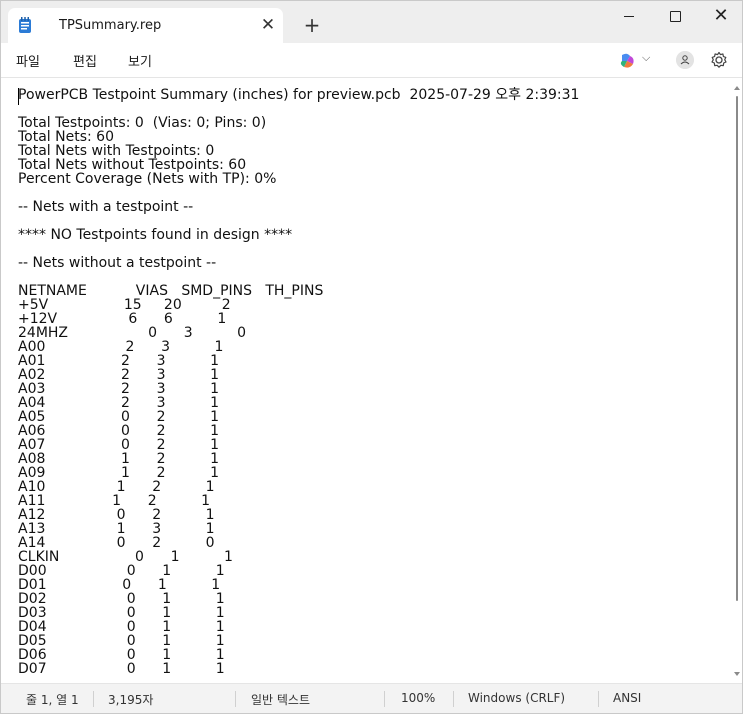  Describe the element at coordinates (268, 25) in the screenshot. I see `close-tab-icon: ✕` at that location.